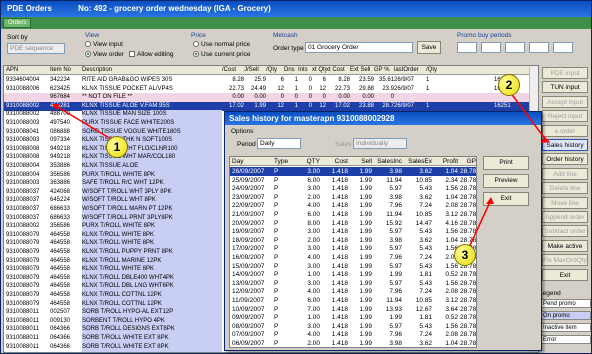  What do you see at coordinates (255, 70) in the screenshot?
I see `grid-column-header: J/Sell` at bounding box center [255, 70].